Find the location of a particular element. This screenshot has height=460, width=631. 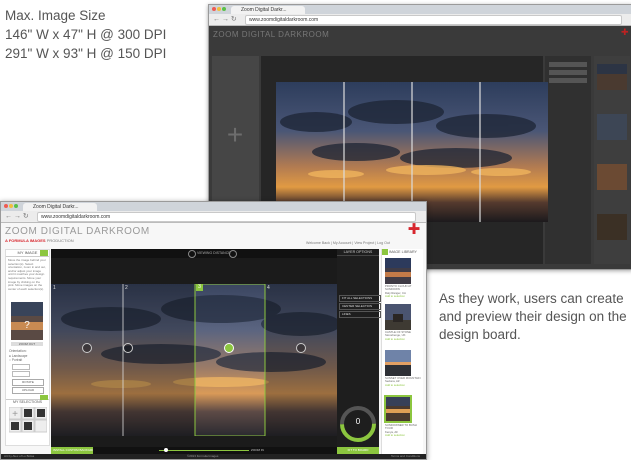

zoom-plus-icon is located at coordinates (233, 254).